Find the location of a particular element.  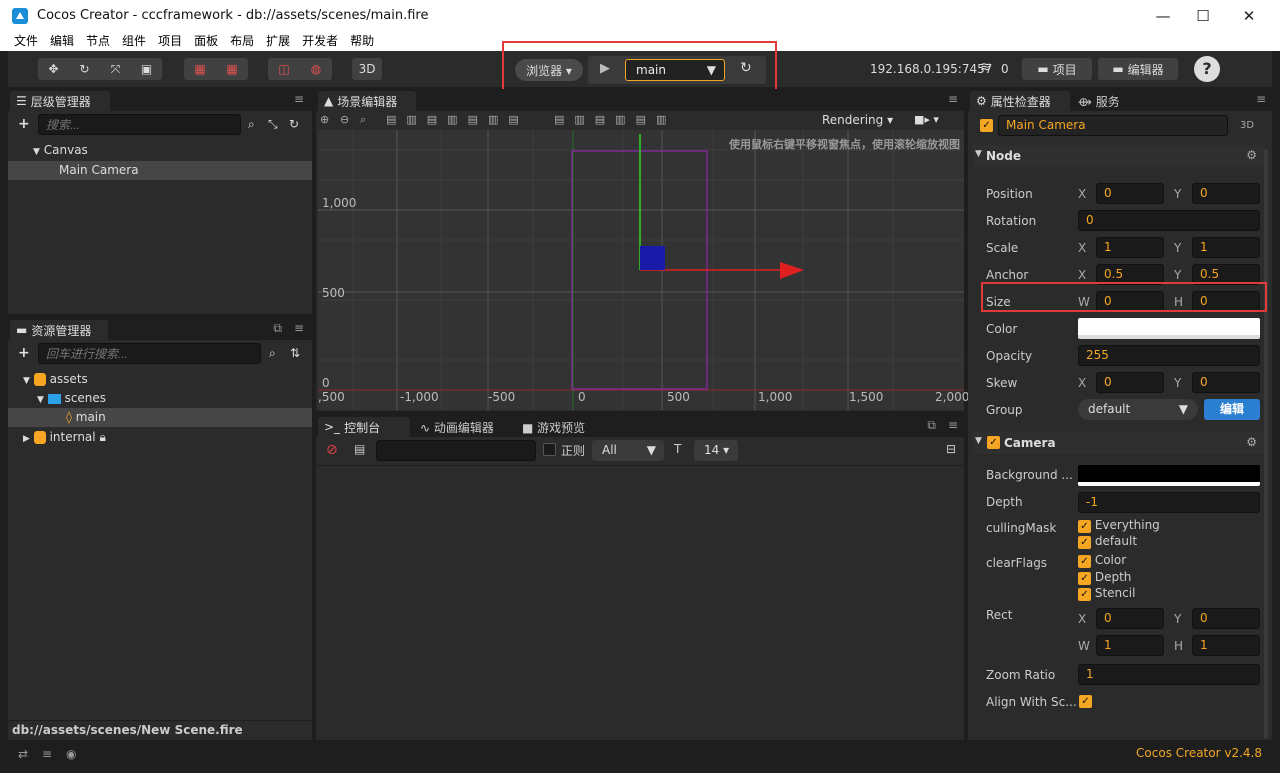

zoom-in-icon: ⊕ is located at coordinates (324, 119).